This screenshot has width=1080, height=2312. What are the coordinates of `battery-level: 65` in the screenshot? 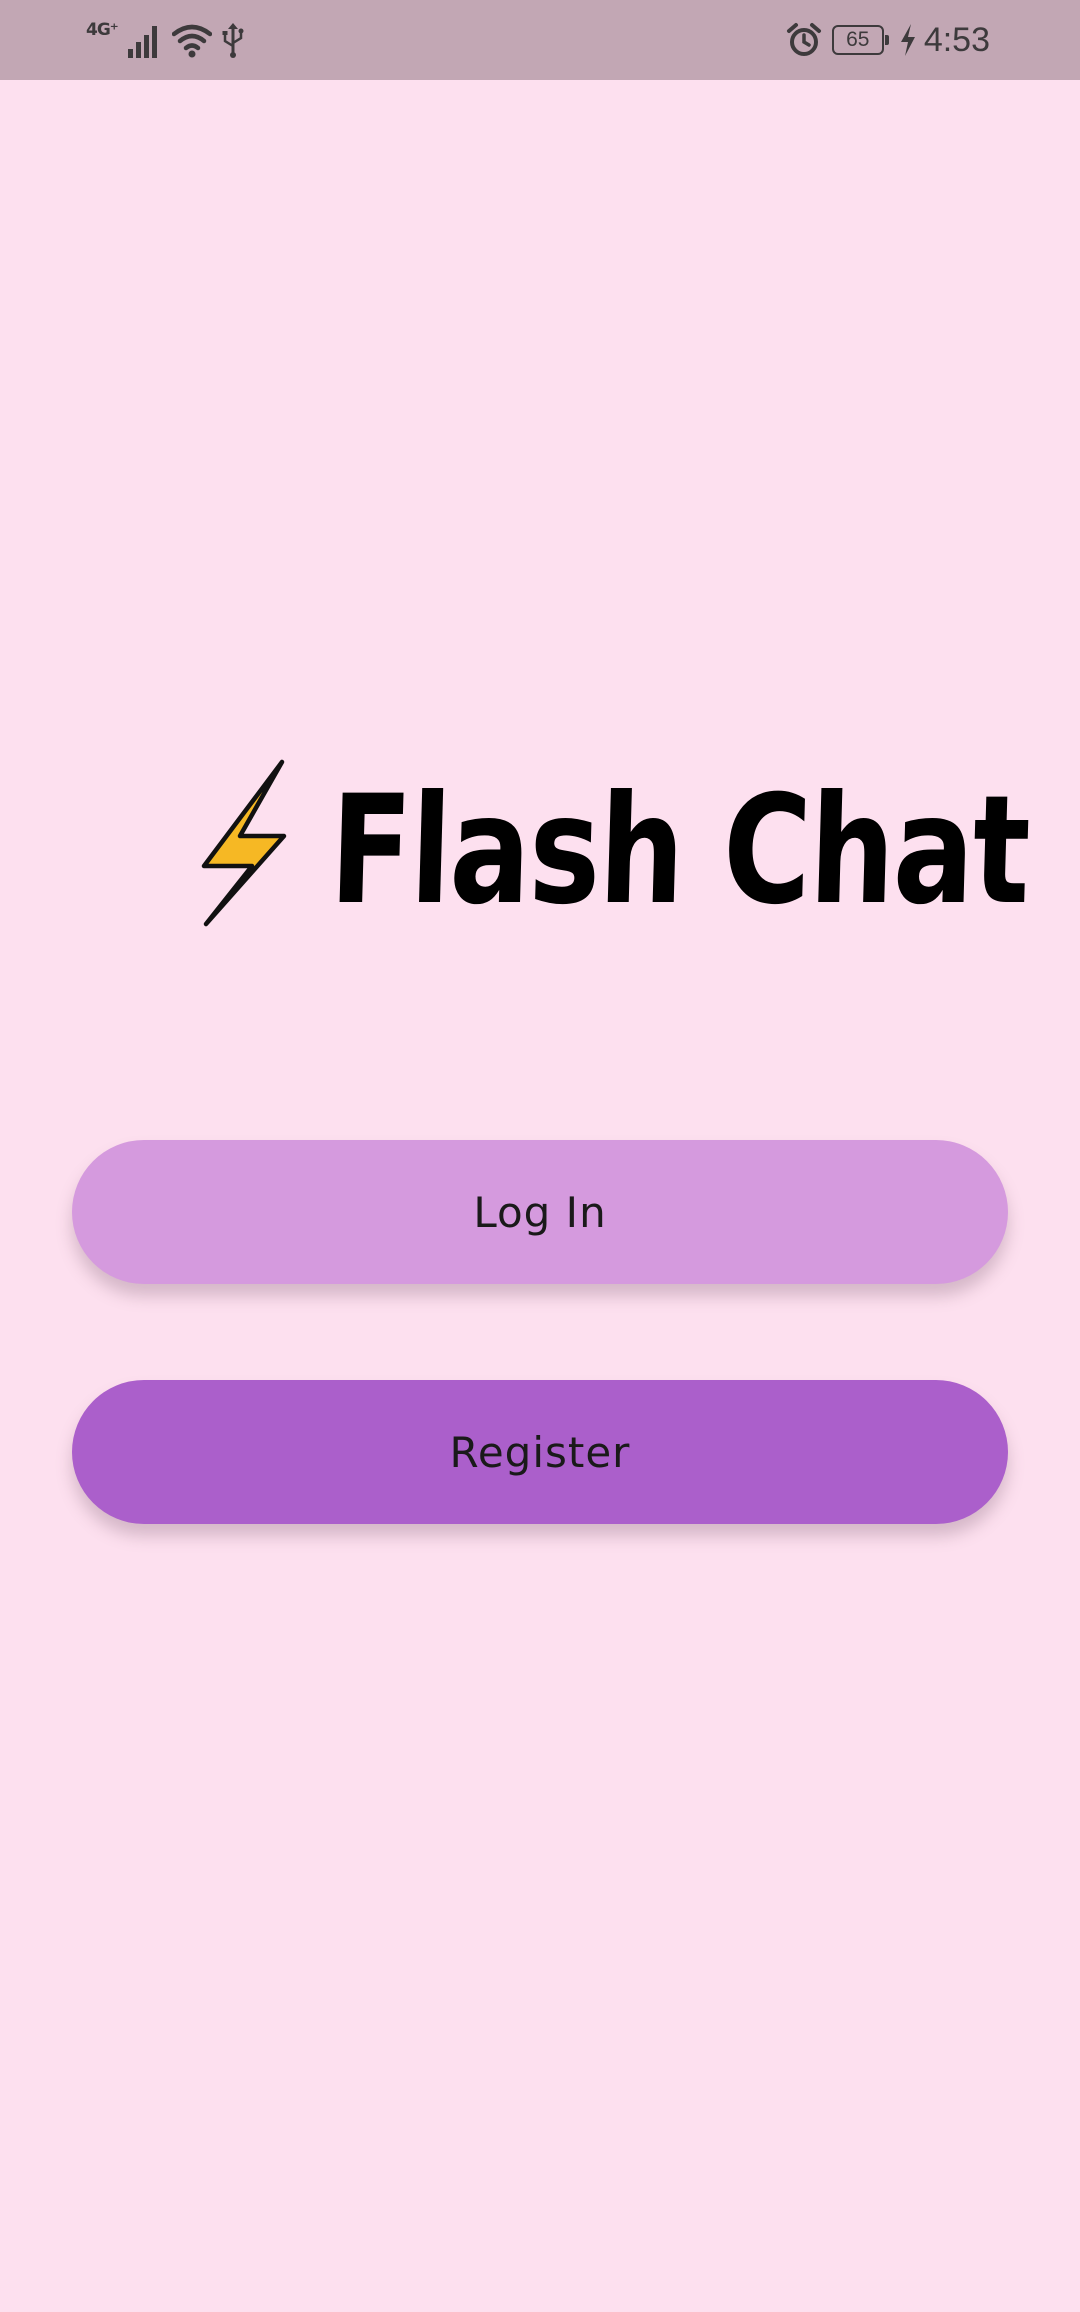 It's located at (858, 39).